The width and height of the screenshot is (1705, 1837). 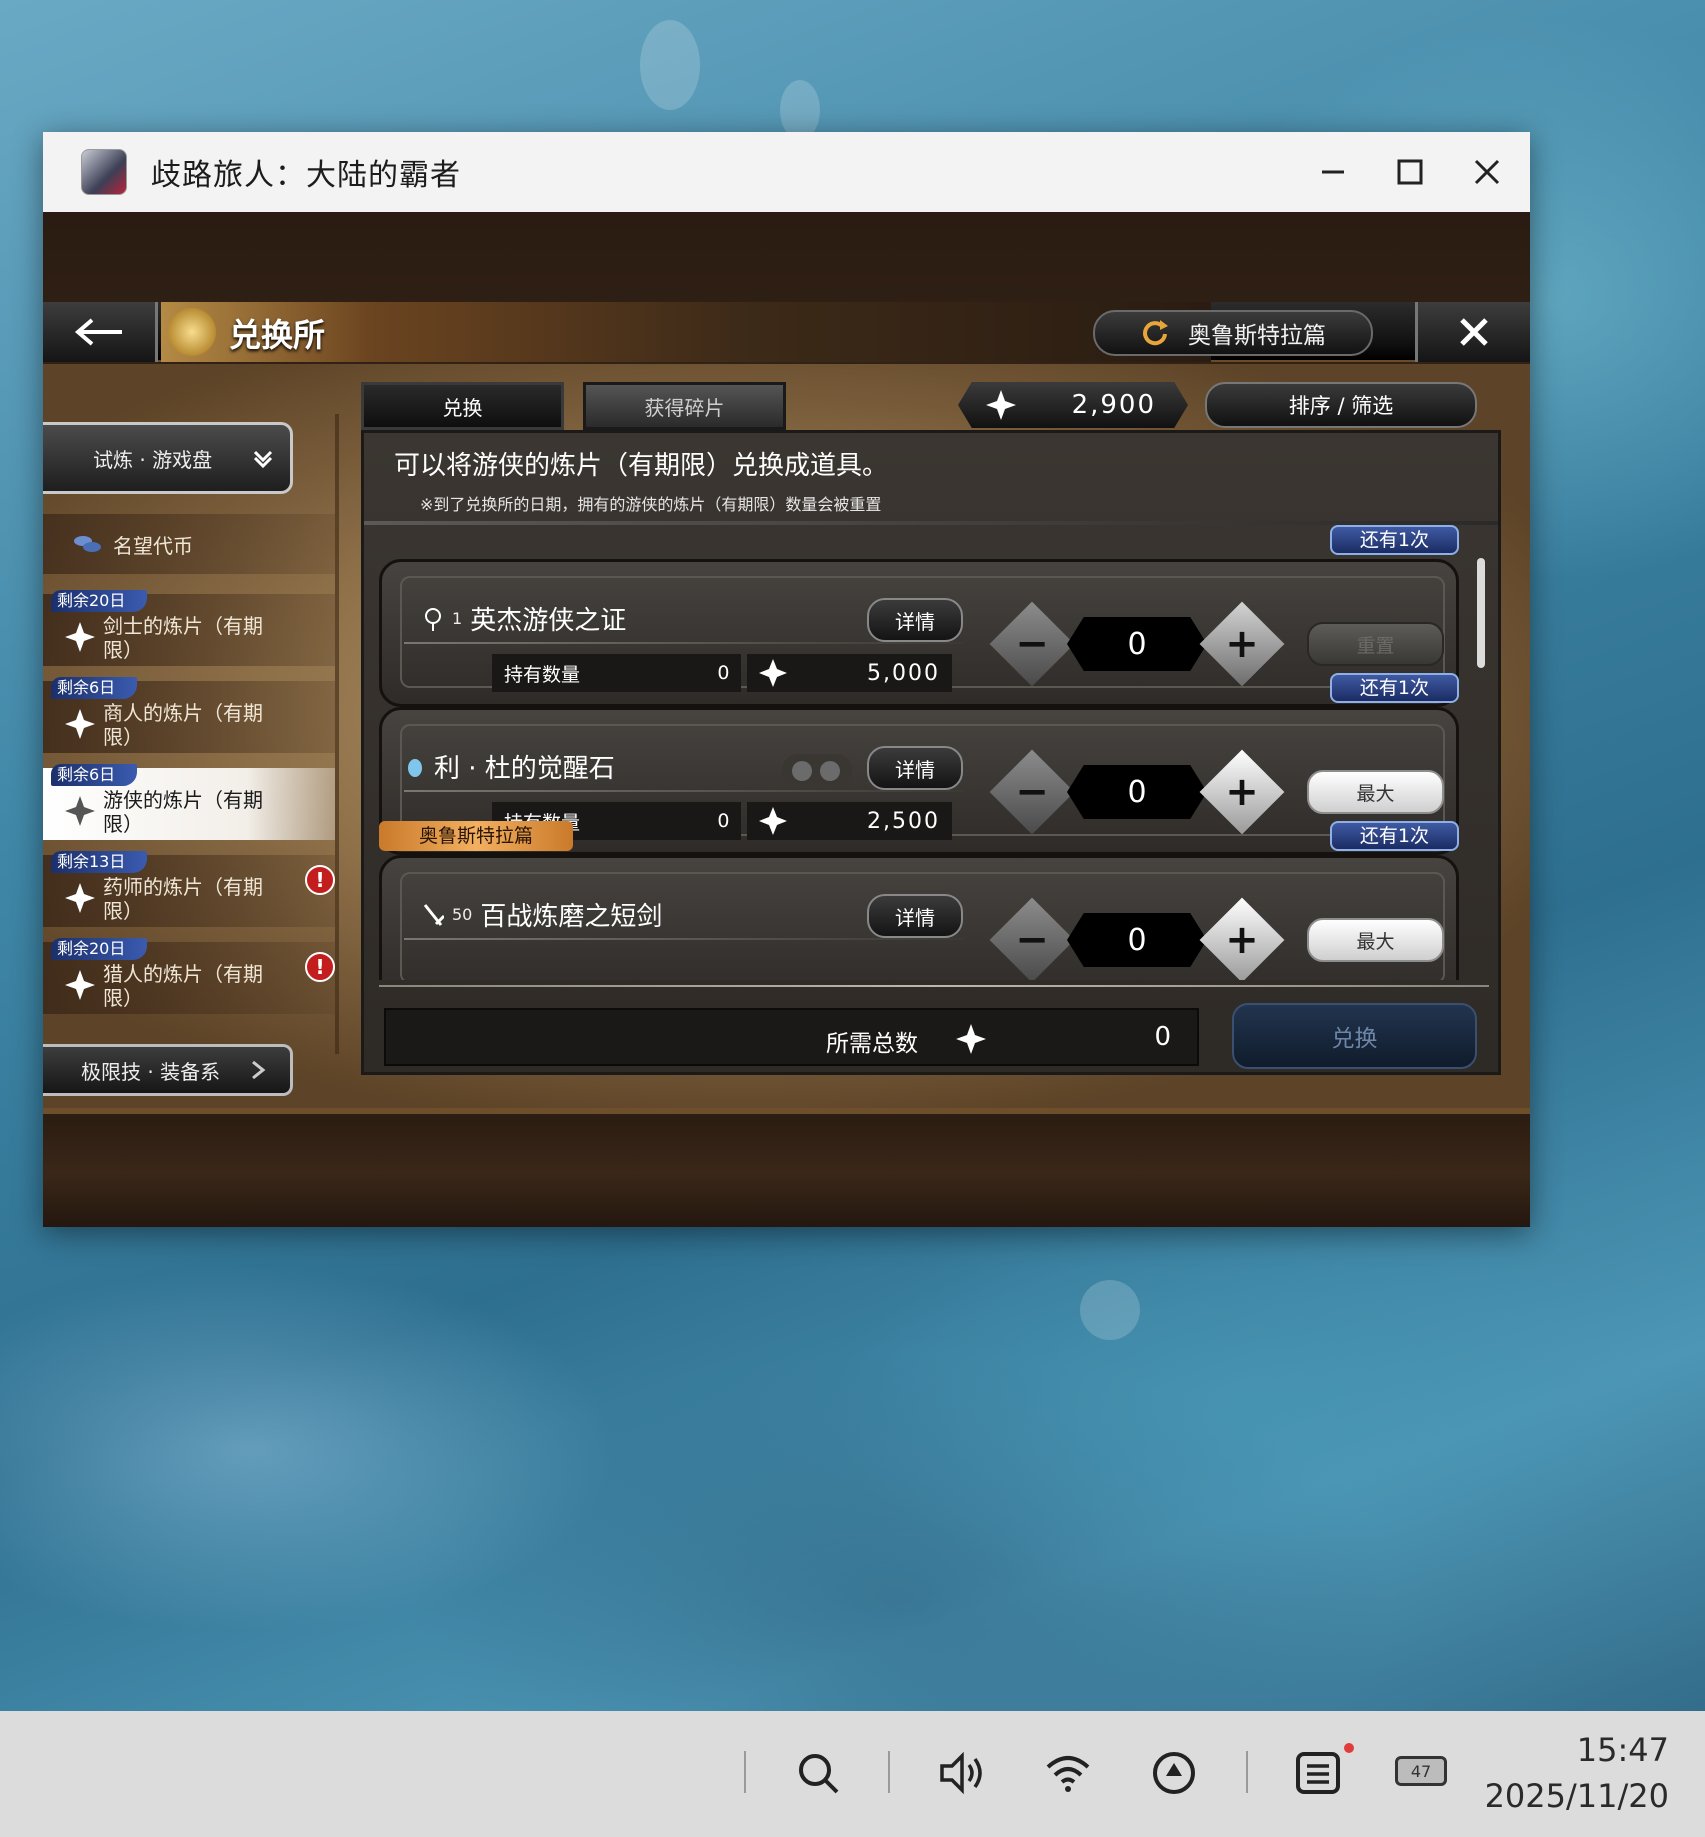 What do you see at coordinates (852, 1774) in the screenshot?
I see `taskbar: 47 15:47 2025/11/20` at bounding box center [852, 1774].